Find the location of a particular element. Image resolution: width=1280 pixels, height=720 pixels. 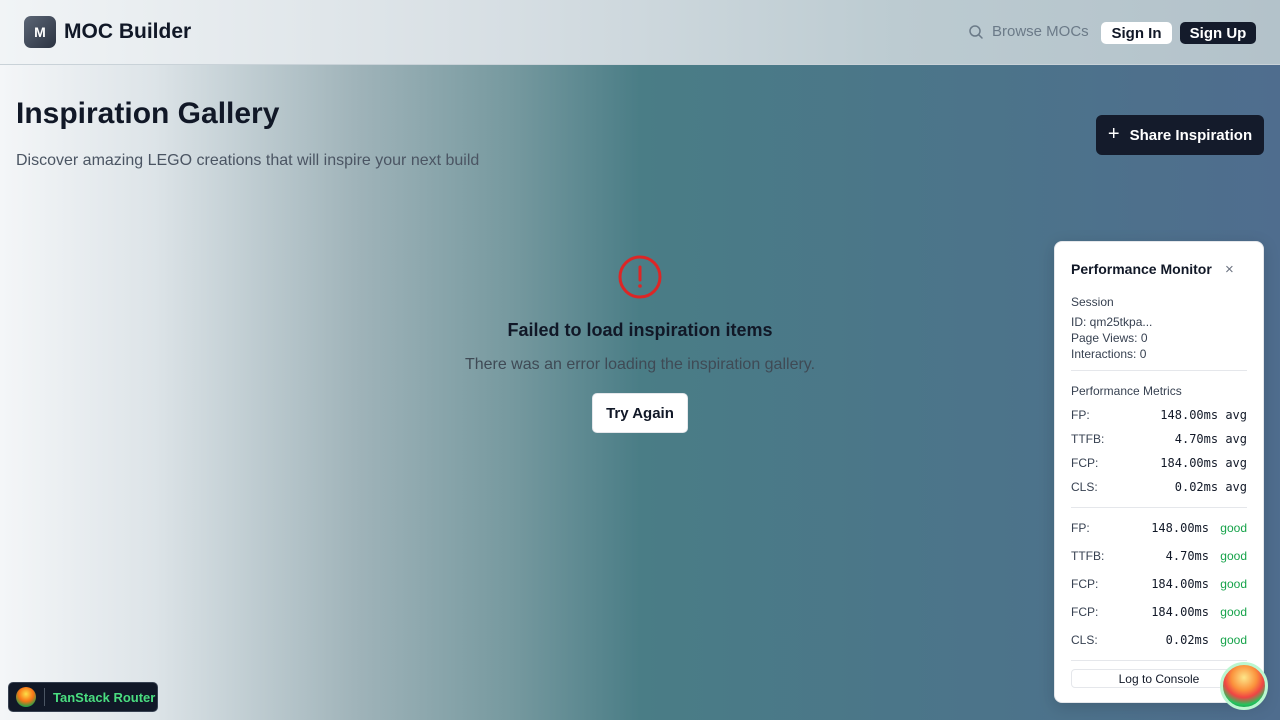

metrics-label: Performance Metrics is located at coordinates (1126, 391).